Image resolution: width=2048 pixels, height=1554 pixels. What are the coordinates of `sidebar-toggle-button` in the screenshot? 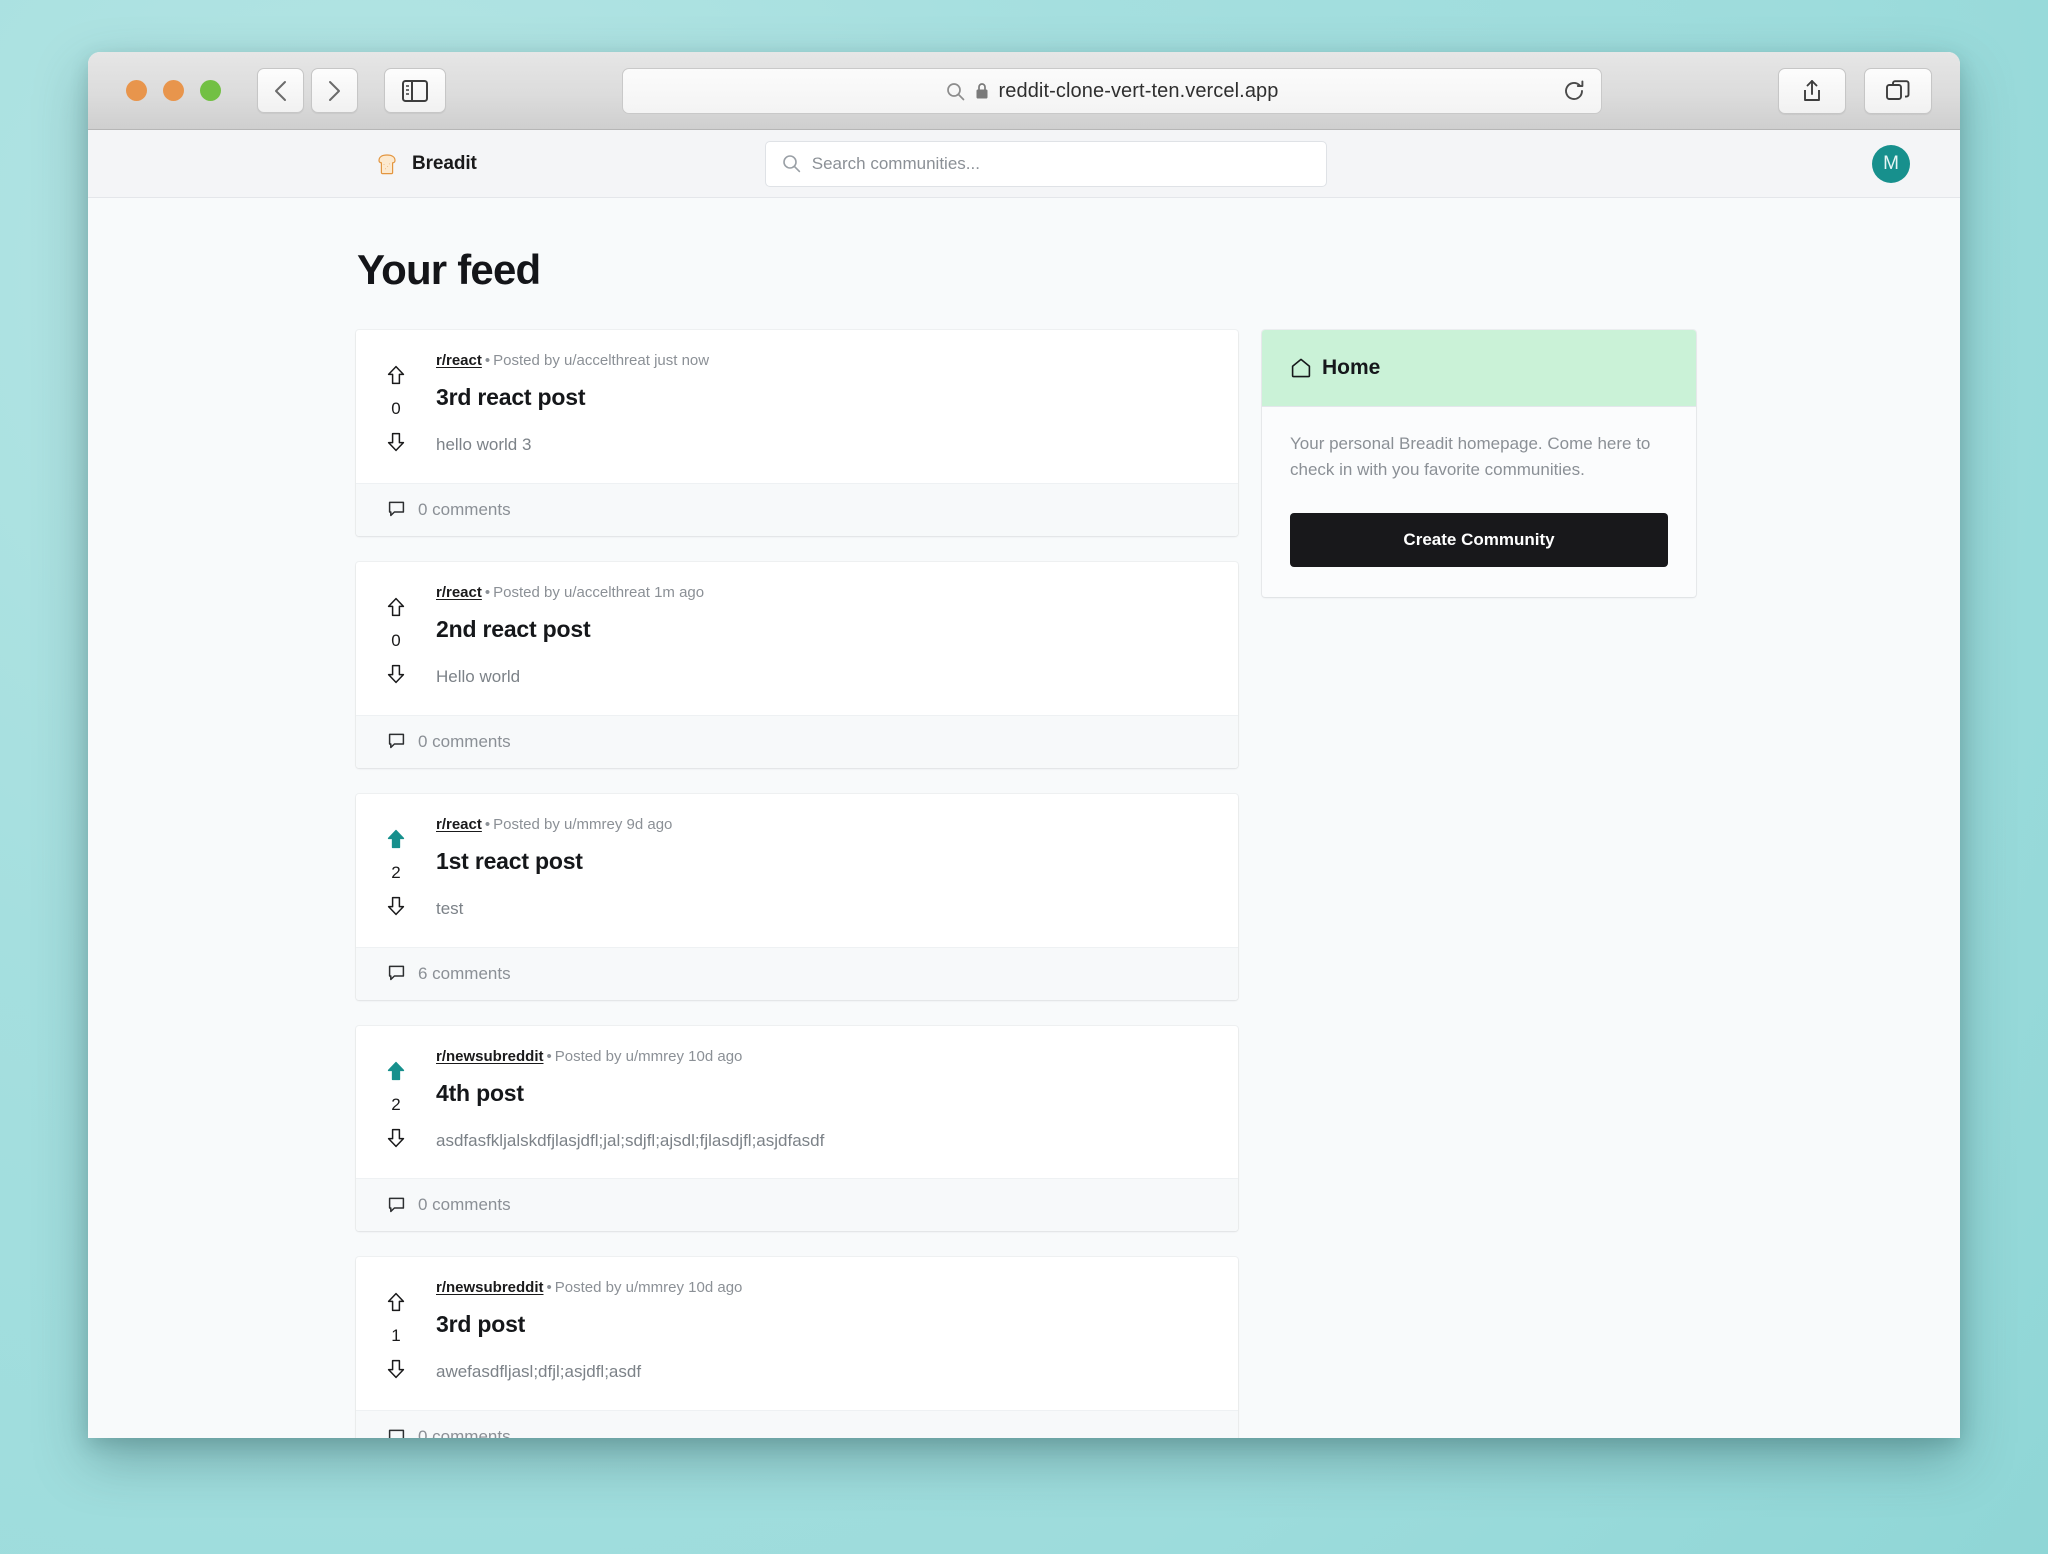 It's located at (415, 90).